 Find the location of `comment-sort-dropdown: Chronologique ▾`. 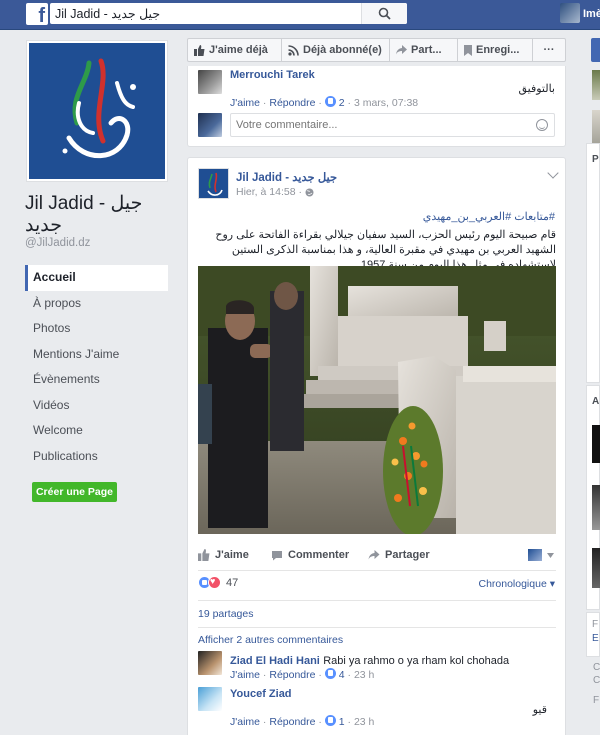

comment-sort-dropdown: Chronologique ▾ is located at coordinates (516, 584).